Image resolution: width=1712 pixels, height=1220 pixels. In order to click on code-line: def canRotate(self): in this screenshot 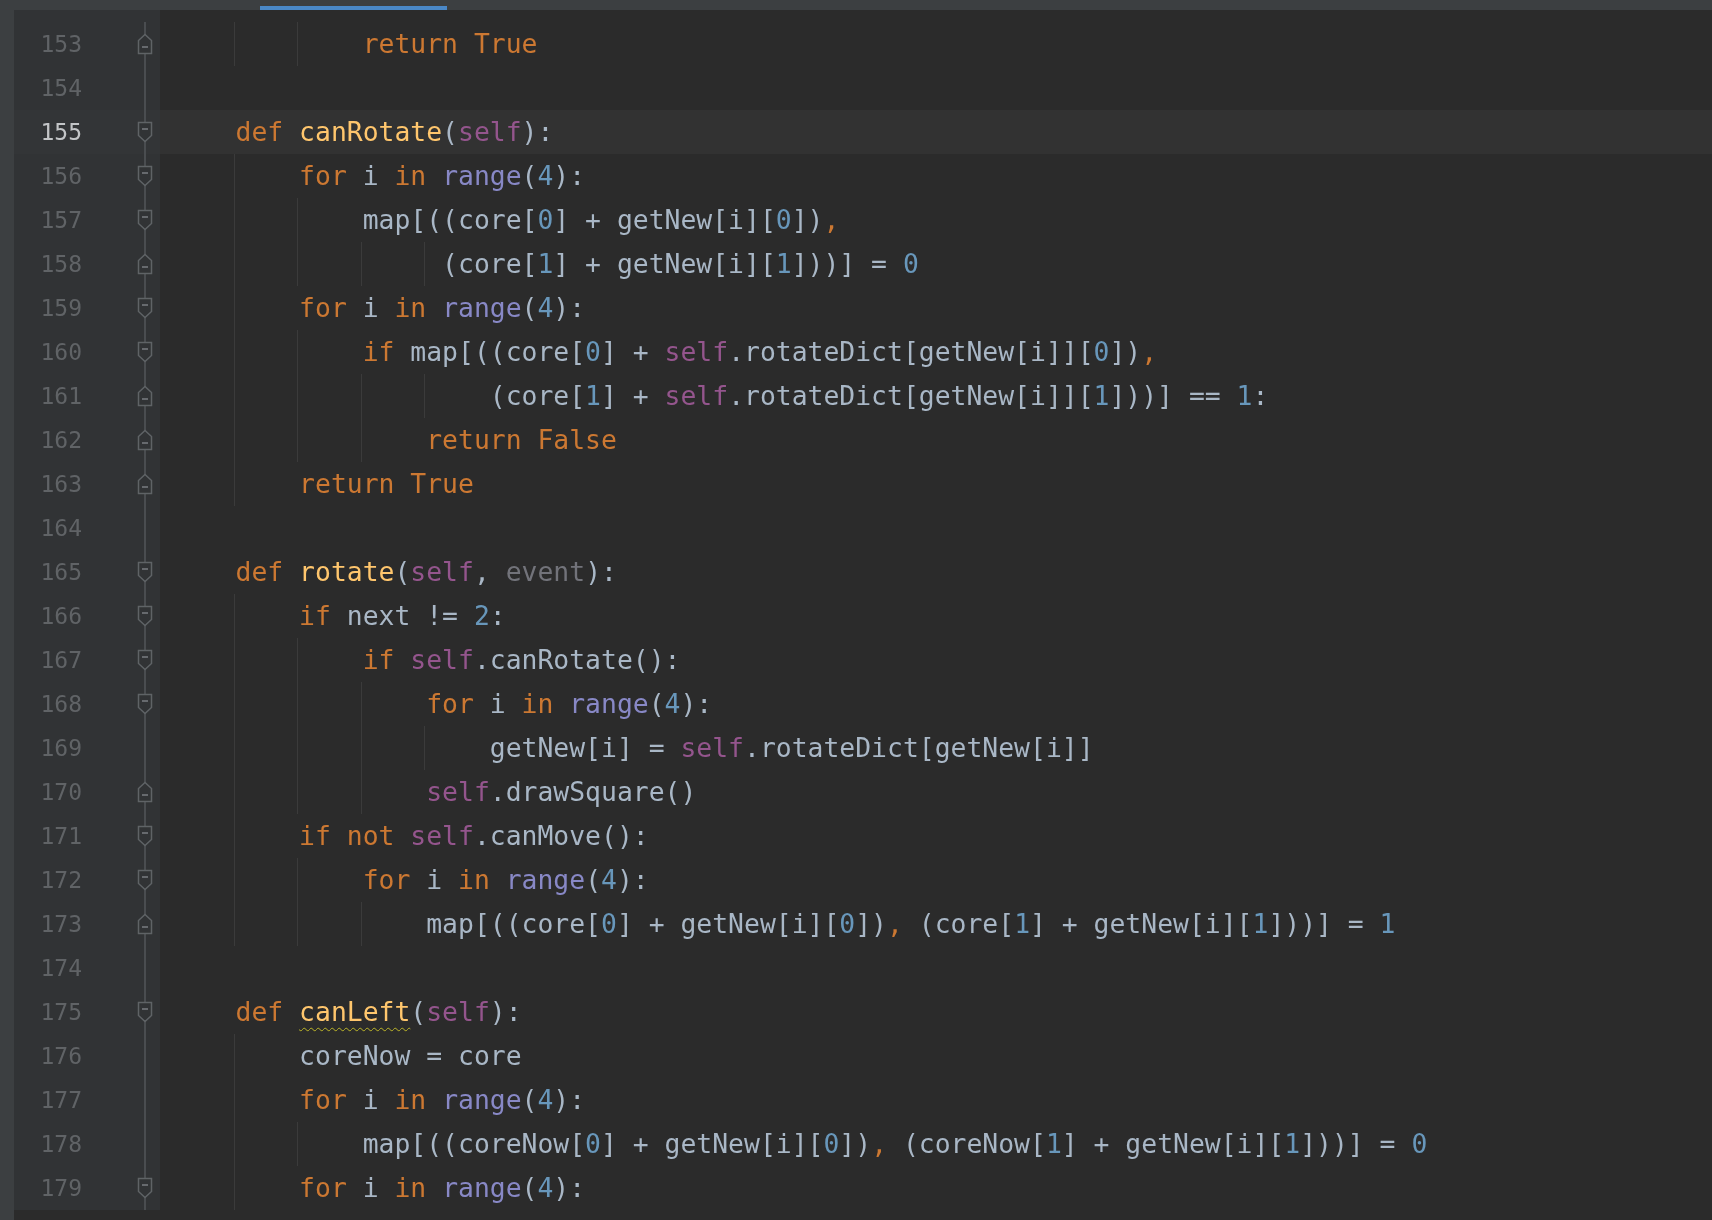, I will do `click(394, 132)`.